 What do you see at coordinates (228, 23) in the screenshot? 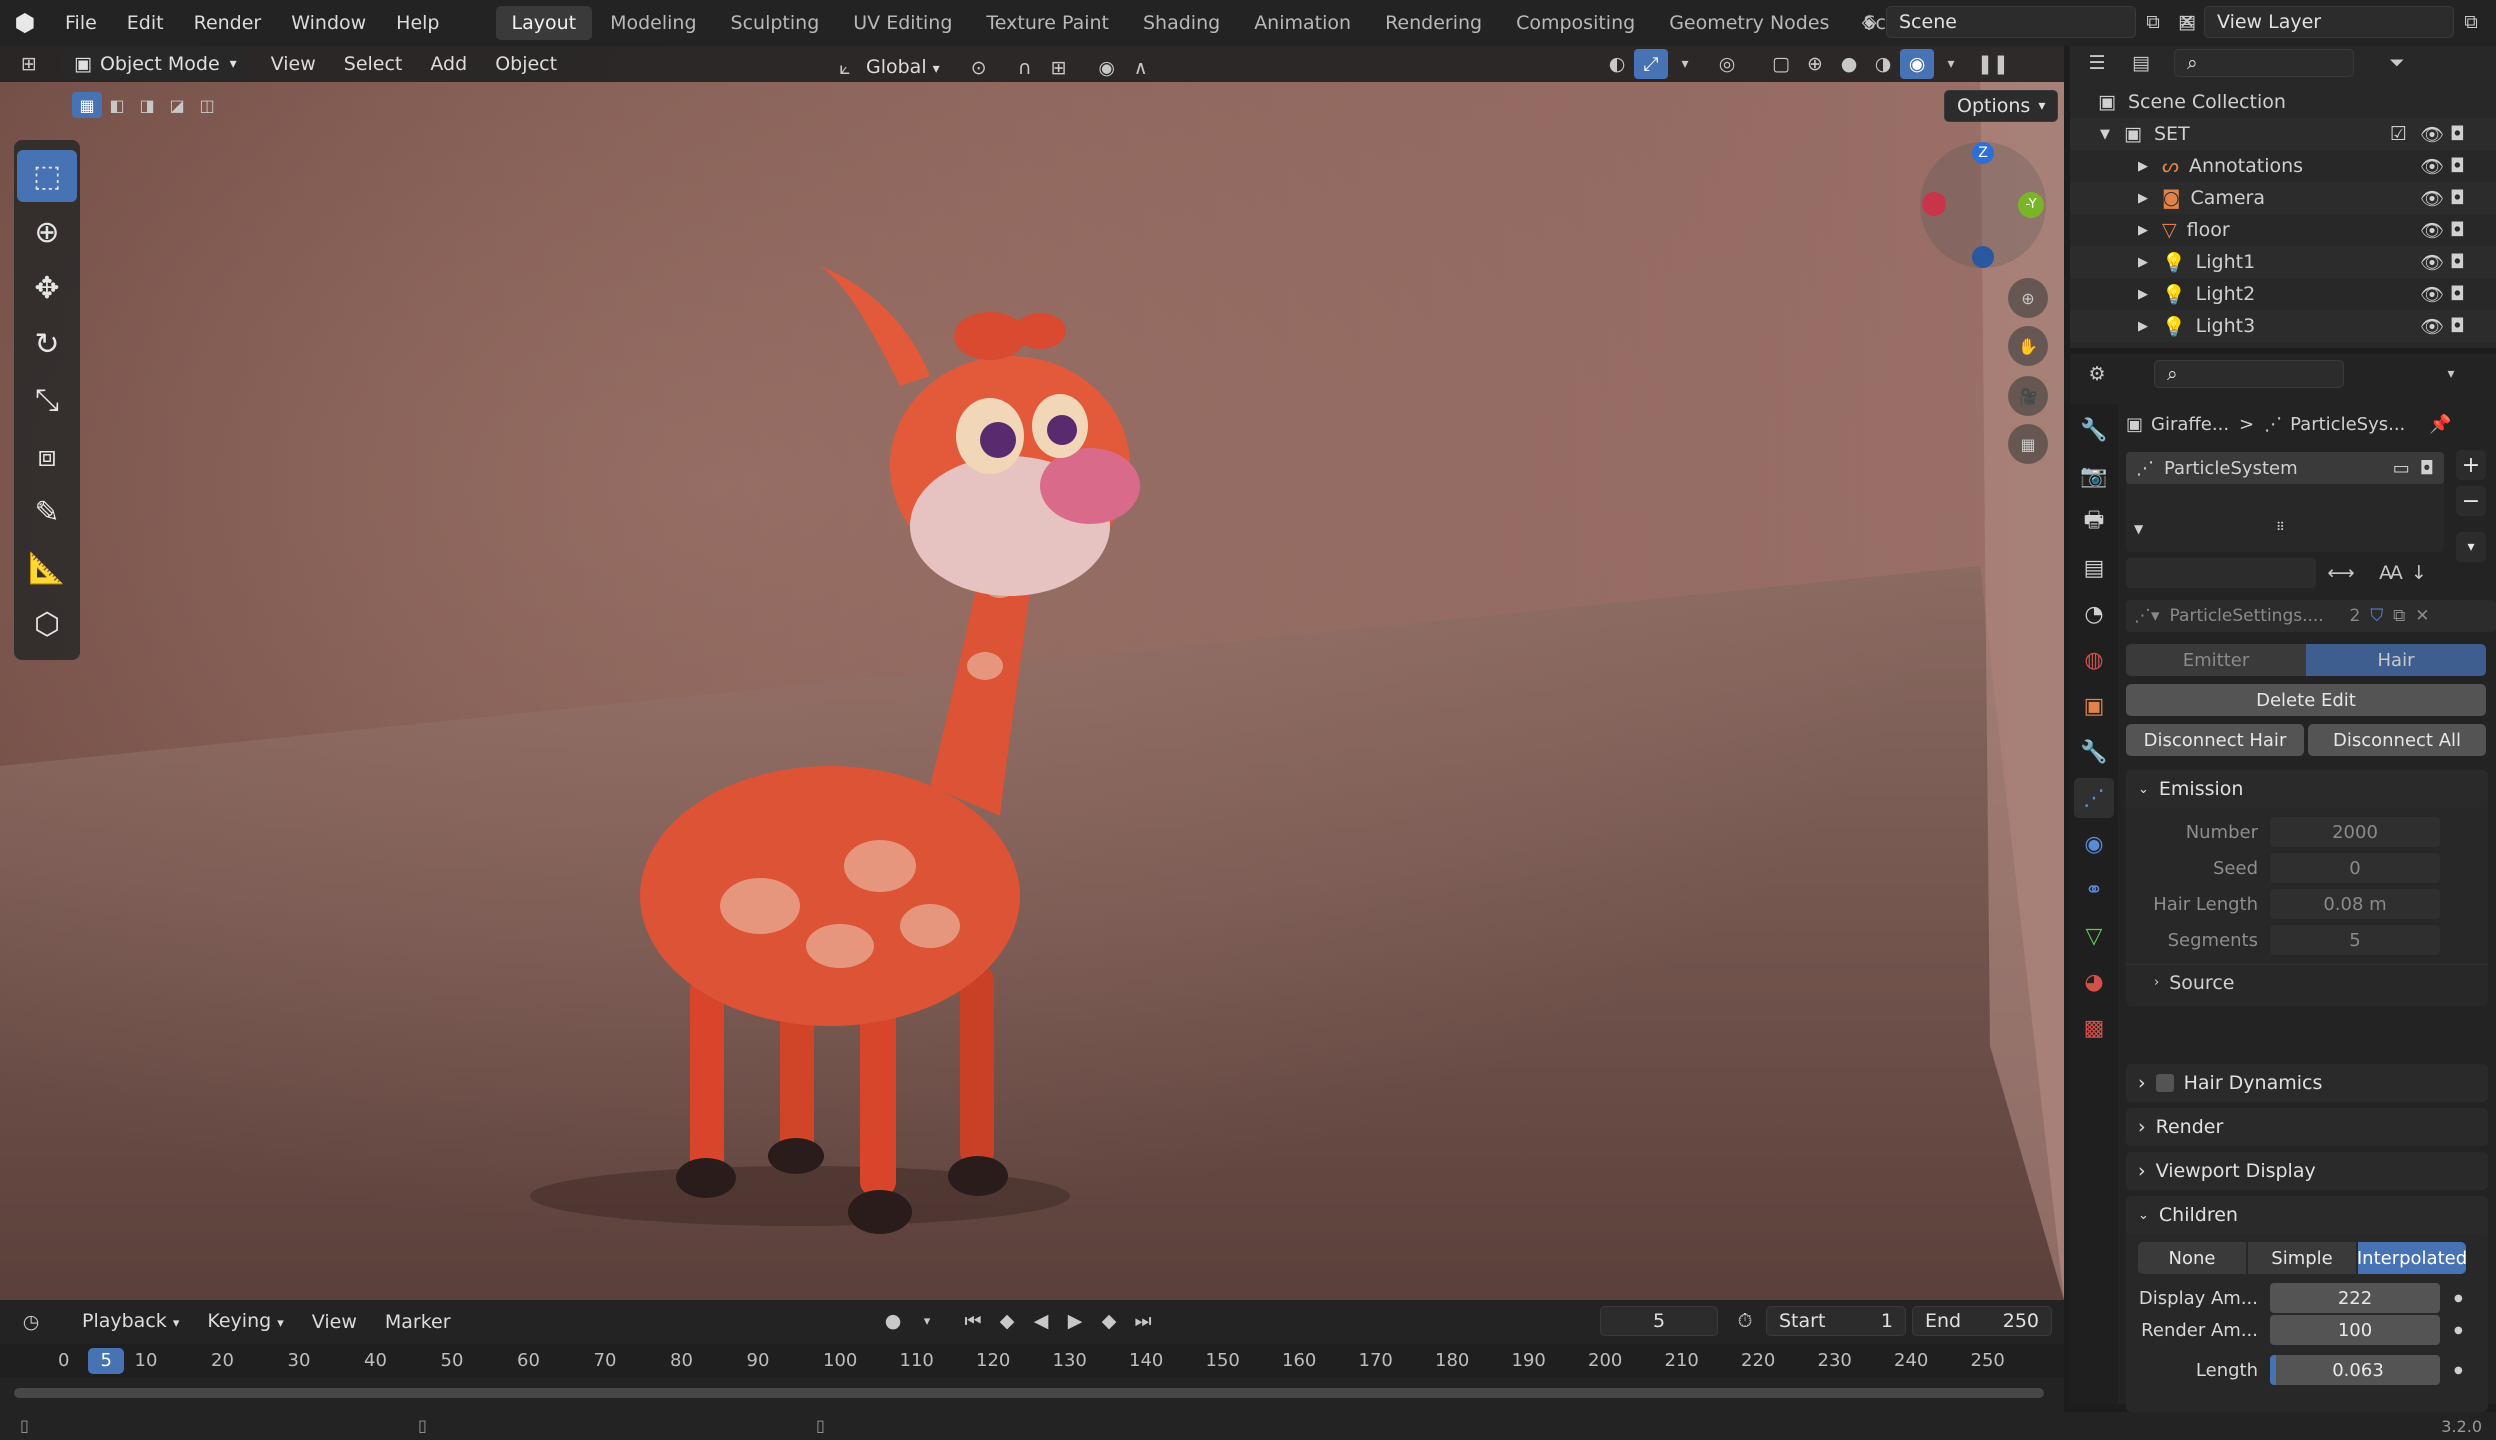
I see `menu-render: Render` at bounding box center [228, 23].